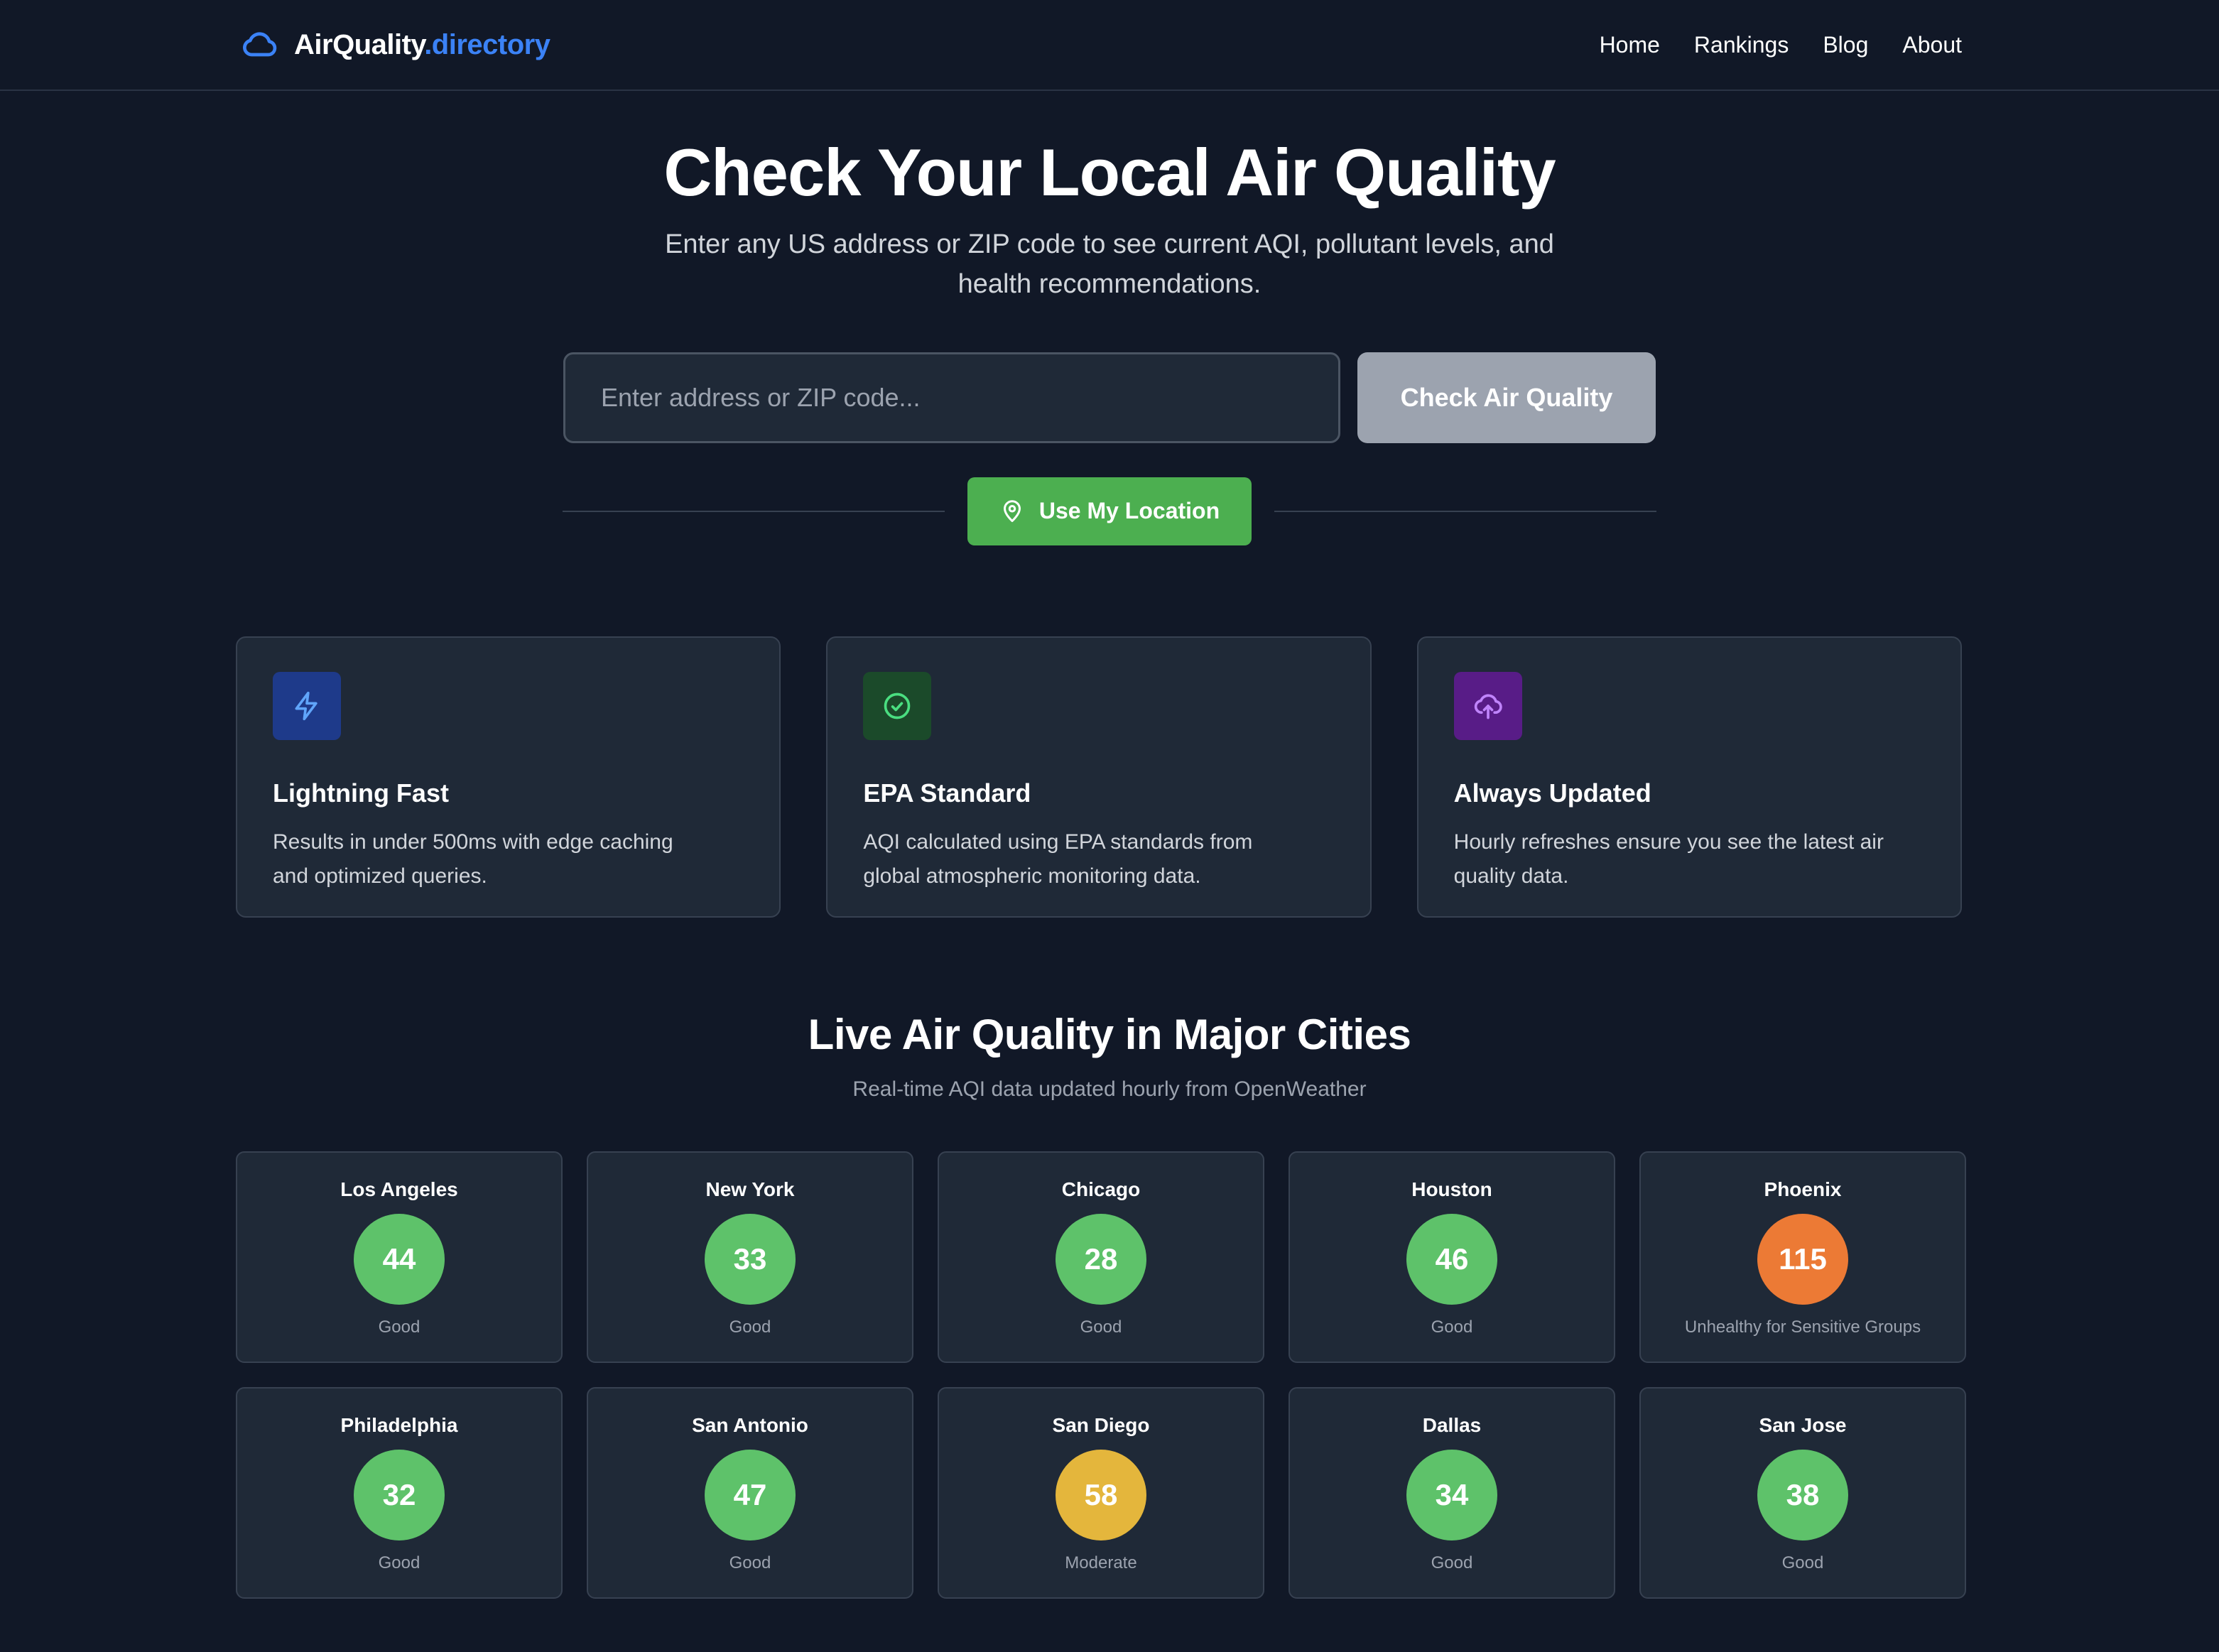  What do you see at coordinates (1803, 1424) in the screenshot?
I see `city-name: San Jose` at bounding box center [1803, 1424].